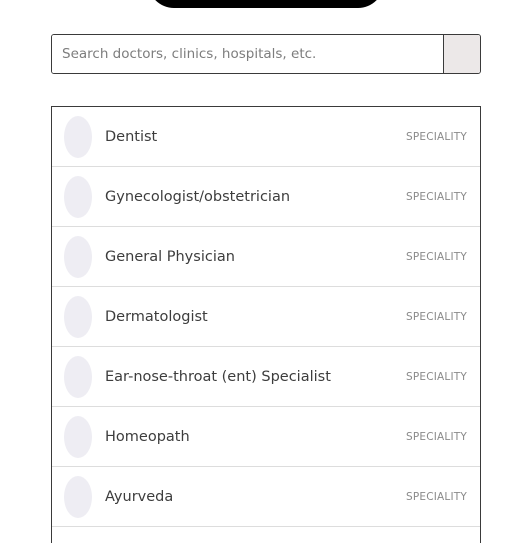  What do you see at coordinates (266, 4) in the screenshot?
I see `top-pill-decoration` at bounding box center [266, 4].